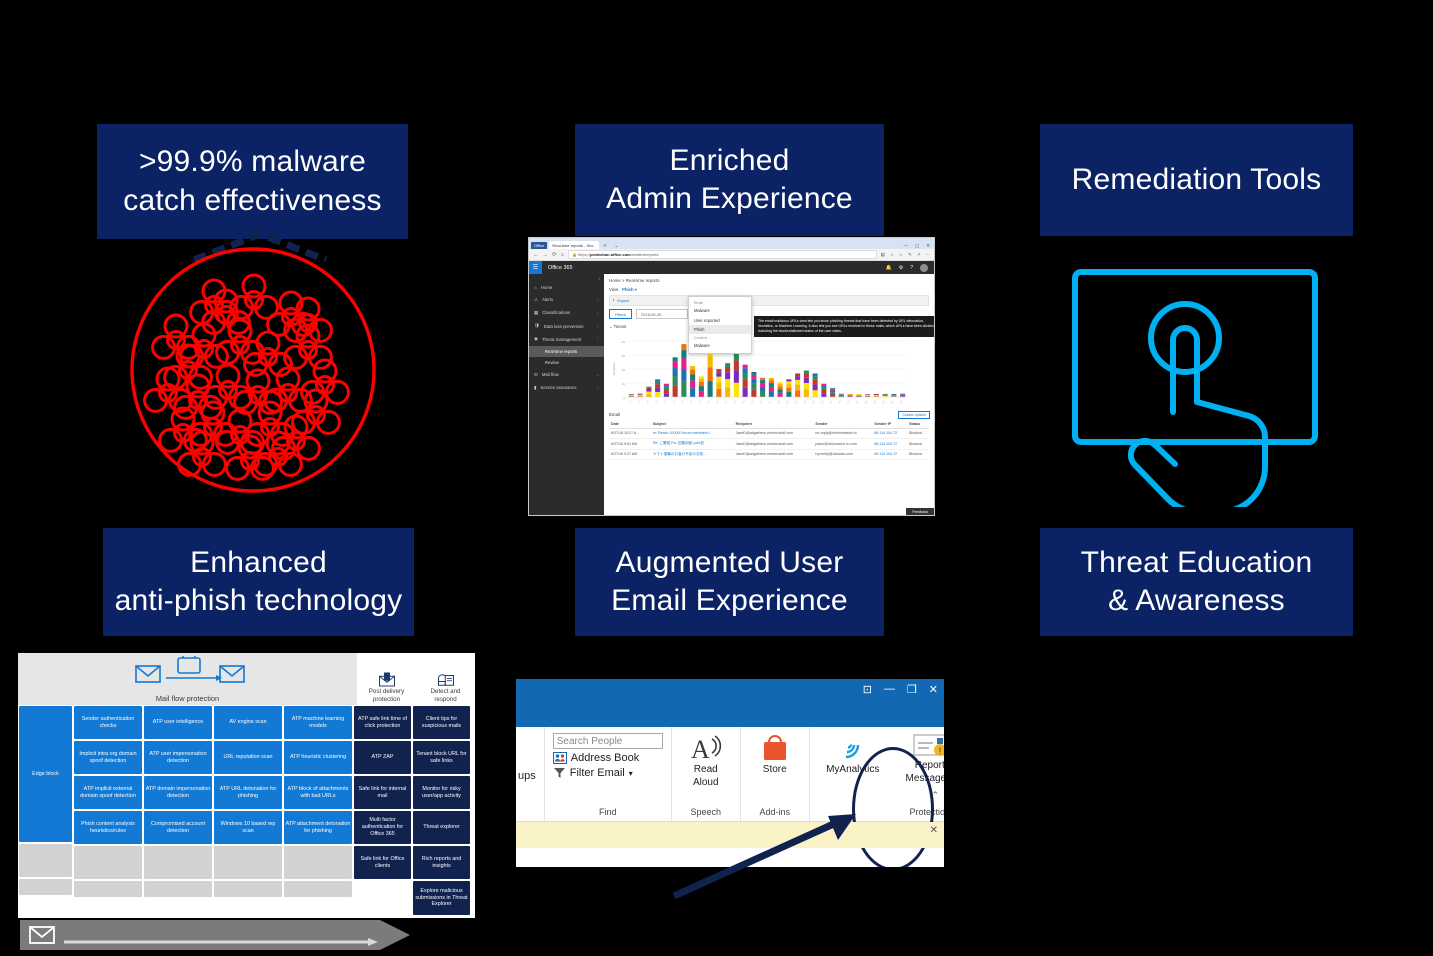  Describe the element at coordinates (539, 245) in the screenshot. I see `browser-app-badge: Office` at that location.